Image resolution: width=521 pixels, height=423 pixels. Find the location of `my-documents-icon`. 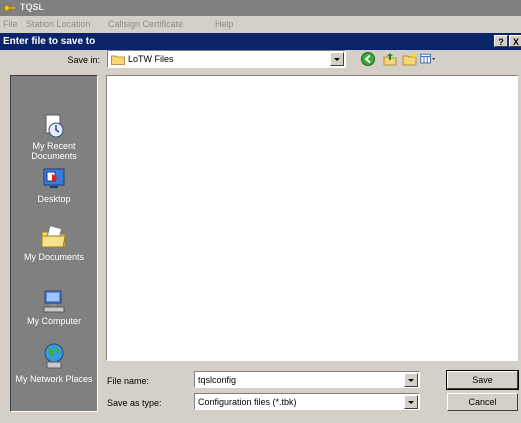

my-documents-icon is located at coordinates (53, 236).